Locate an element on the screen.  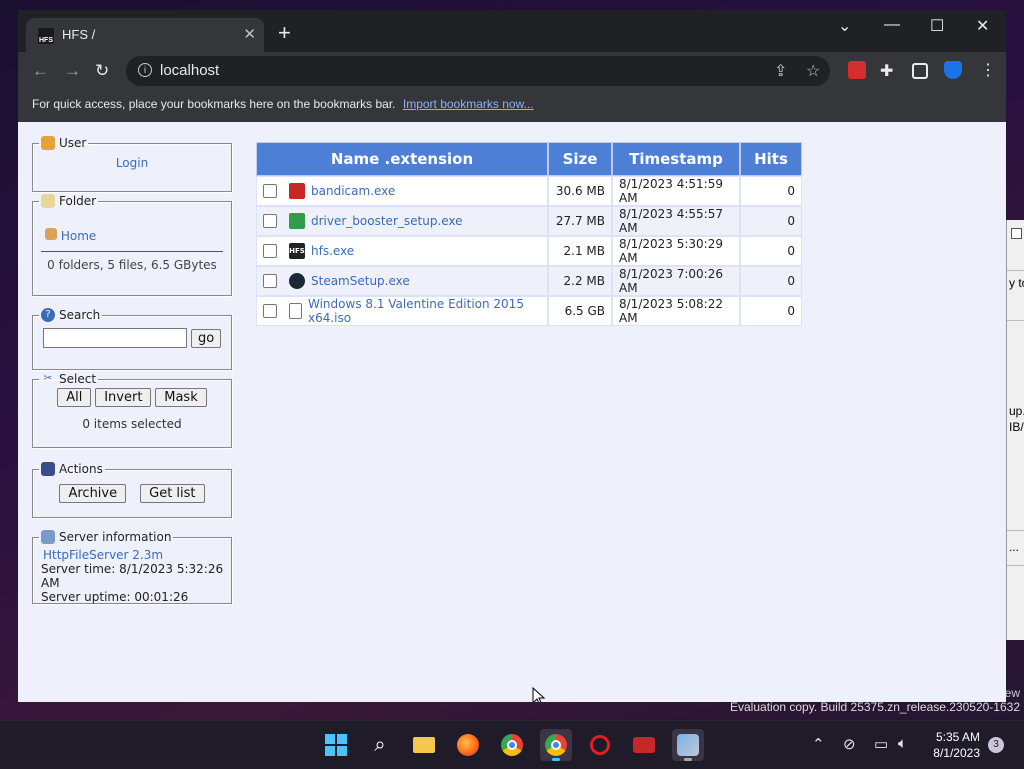
legend-text: User is located at coordinates (73, 143).